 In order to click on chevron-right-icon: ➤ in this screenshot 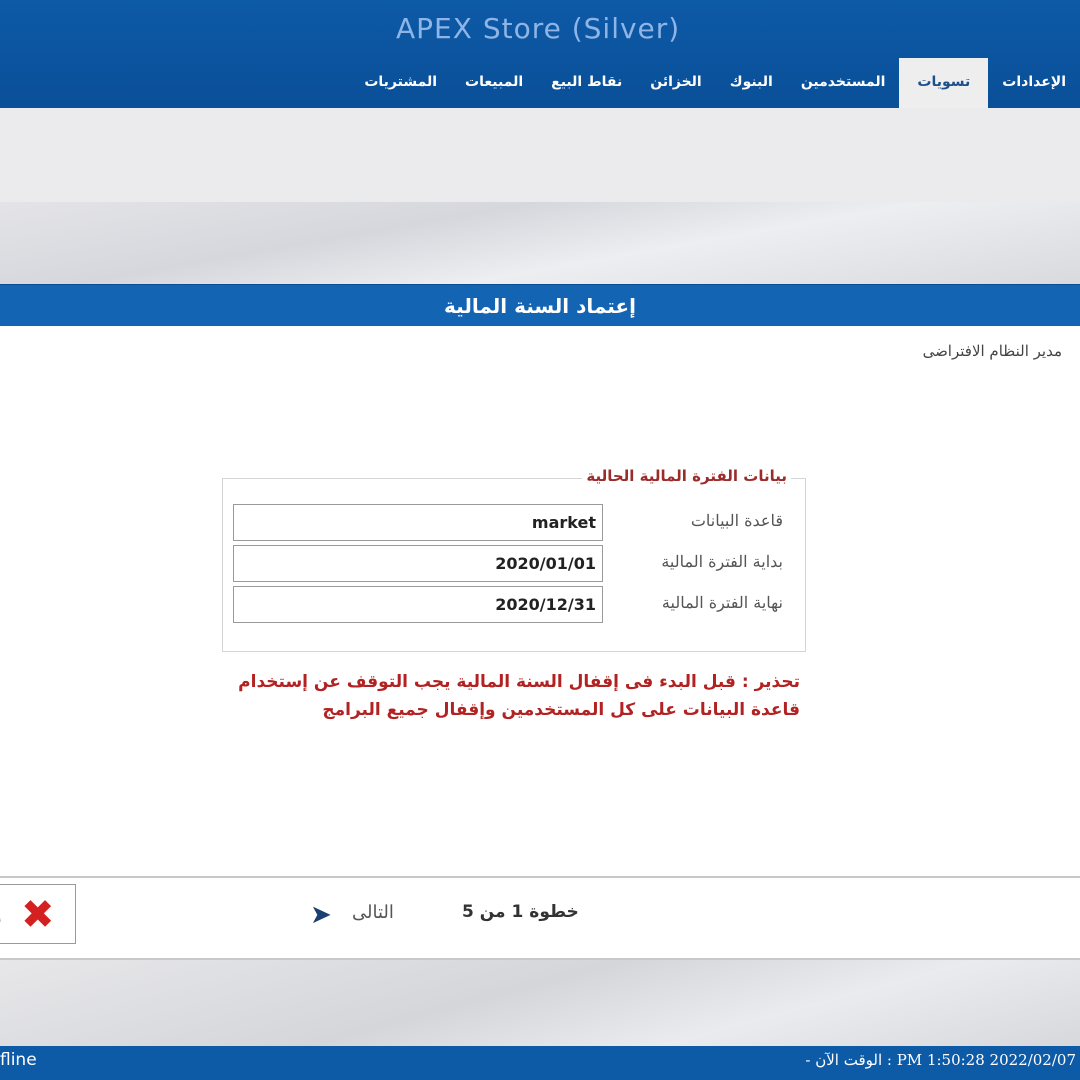, I will do `click(321, 915)`.